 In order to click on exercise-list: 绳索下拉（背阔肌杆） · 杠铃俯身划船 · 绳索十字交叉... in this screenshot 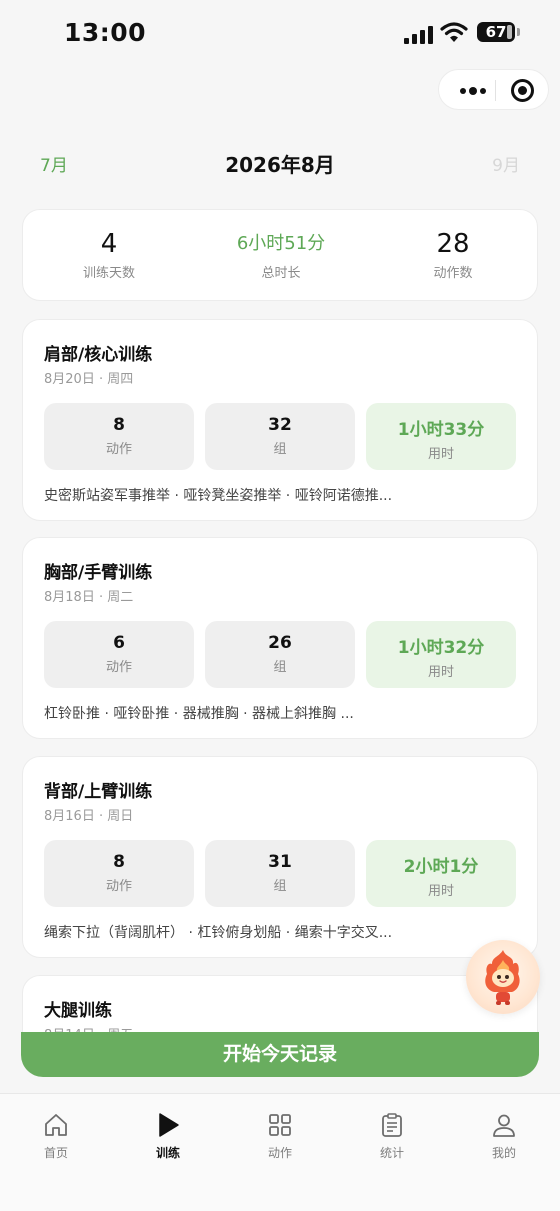, I will do `click(218, 933)`.